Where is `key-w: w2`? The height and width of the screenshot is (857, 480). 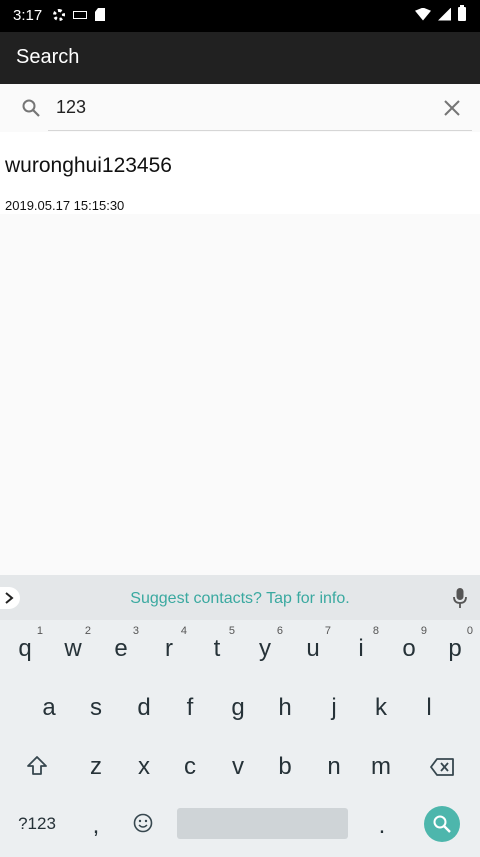
key-w: w2 is located at coordinates (73, 649).